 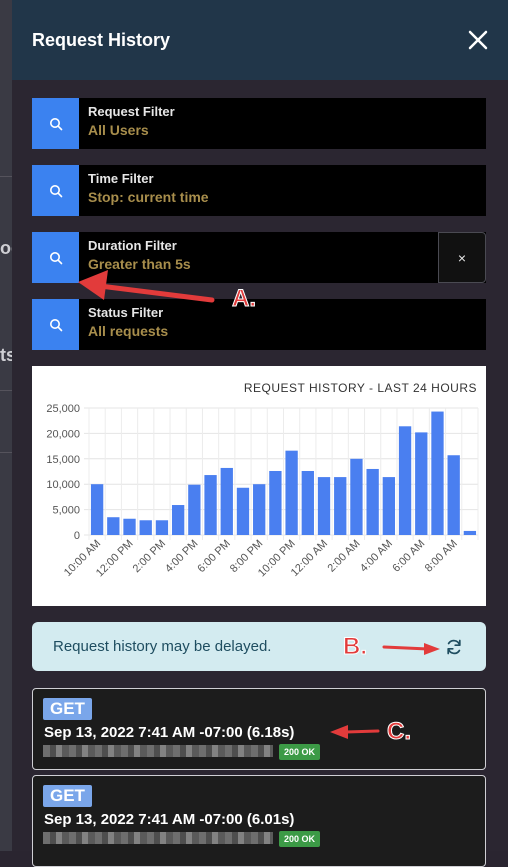 What do you see at coordinates (156, 293) in the screenshot?
I see `annotation-arrow-a` at bounding box center [156, 293].